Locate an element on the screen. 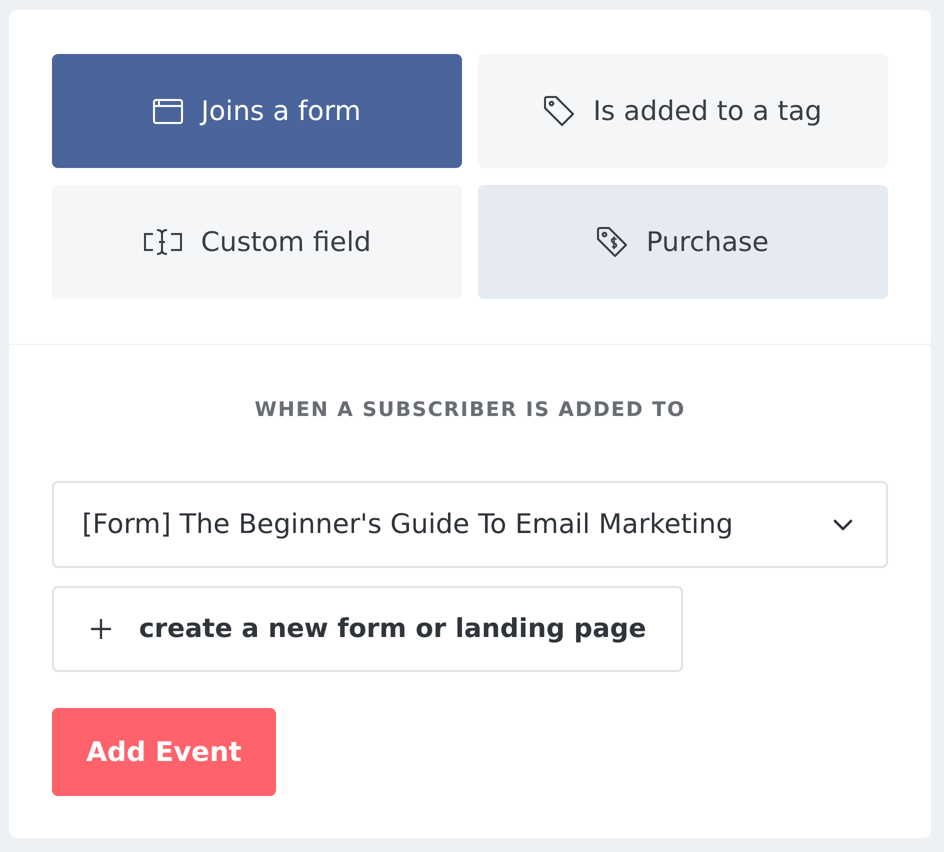  trigger-tab: Custom field is located at coordinates (257, 242).